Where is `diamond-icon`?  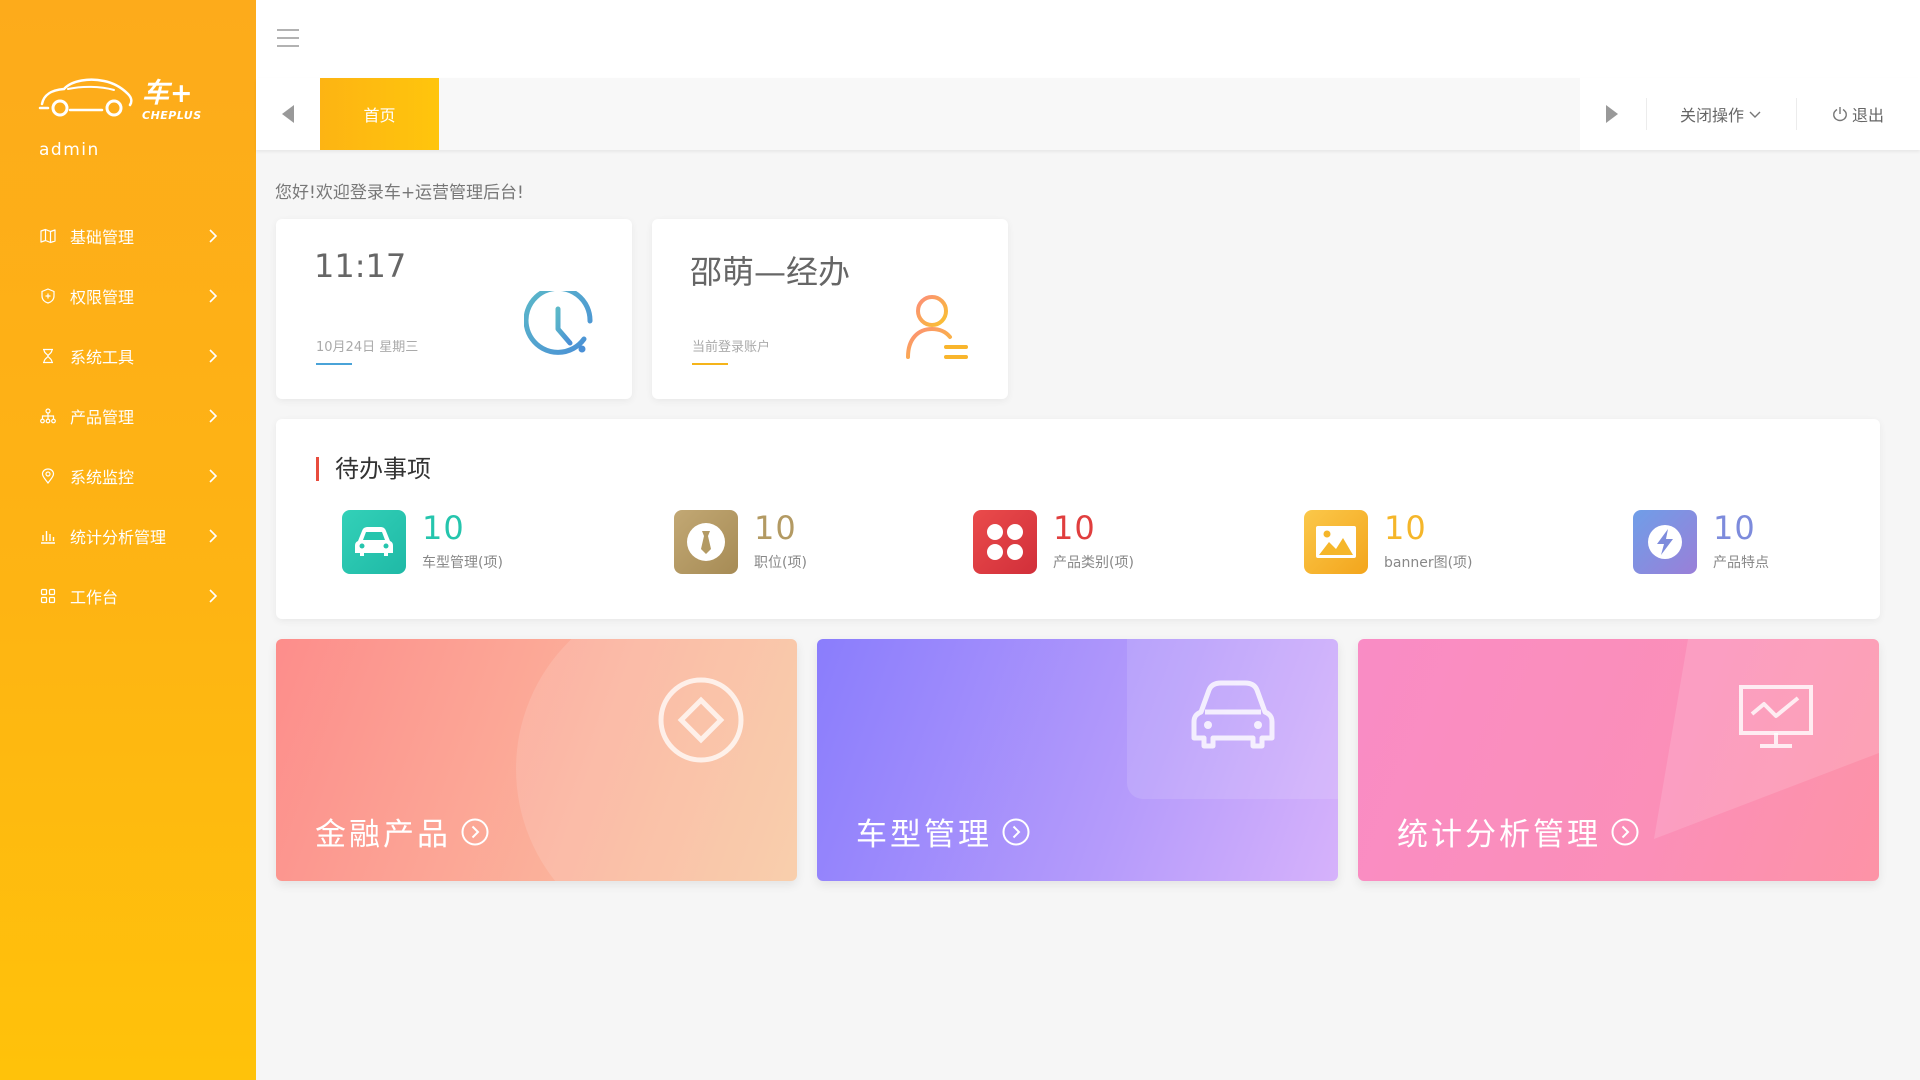
diamond-icon is located at coordinates (701, 720).